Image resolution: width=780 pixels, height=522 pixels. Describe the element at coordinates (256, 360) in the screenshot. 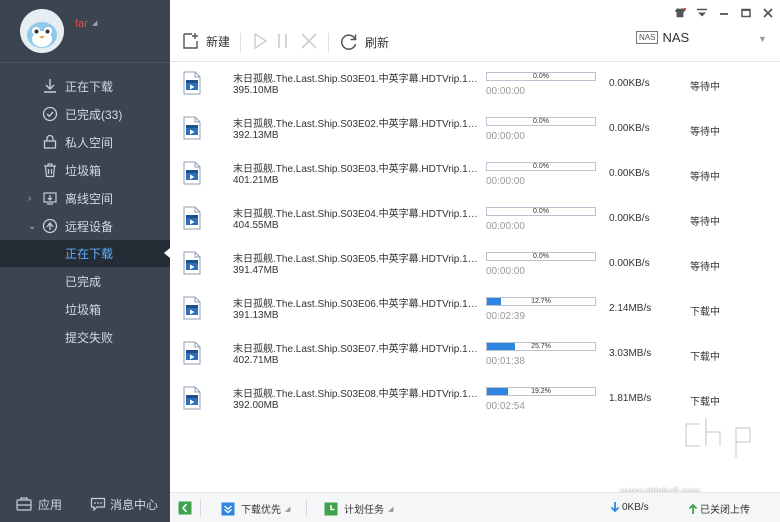

I see `file-size: 402.71MB` at that location.